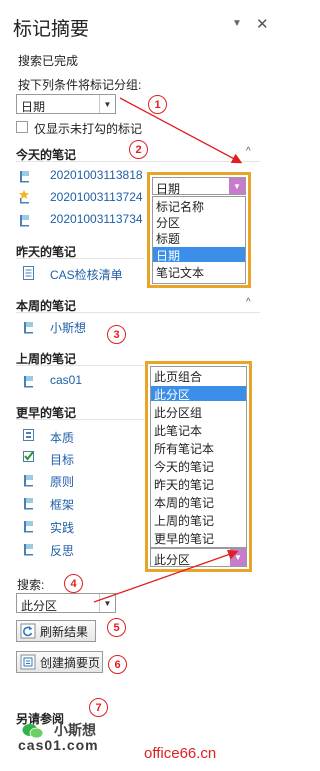 The width and height of the screenshot is (320, 771). I want to click on callout-badge: 1, so click(157, 104).